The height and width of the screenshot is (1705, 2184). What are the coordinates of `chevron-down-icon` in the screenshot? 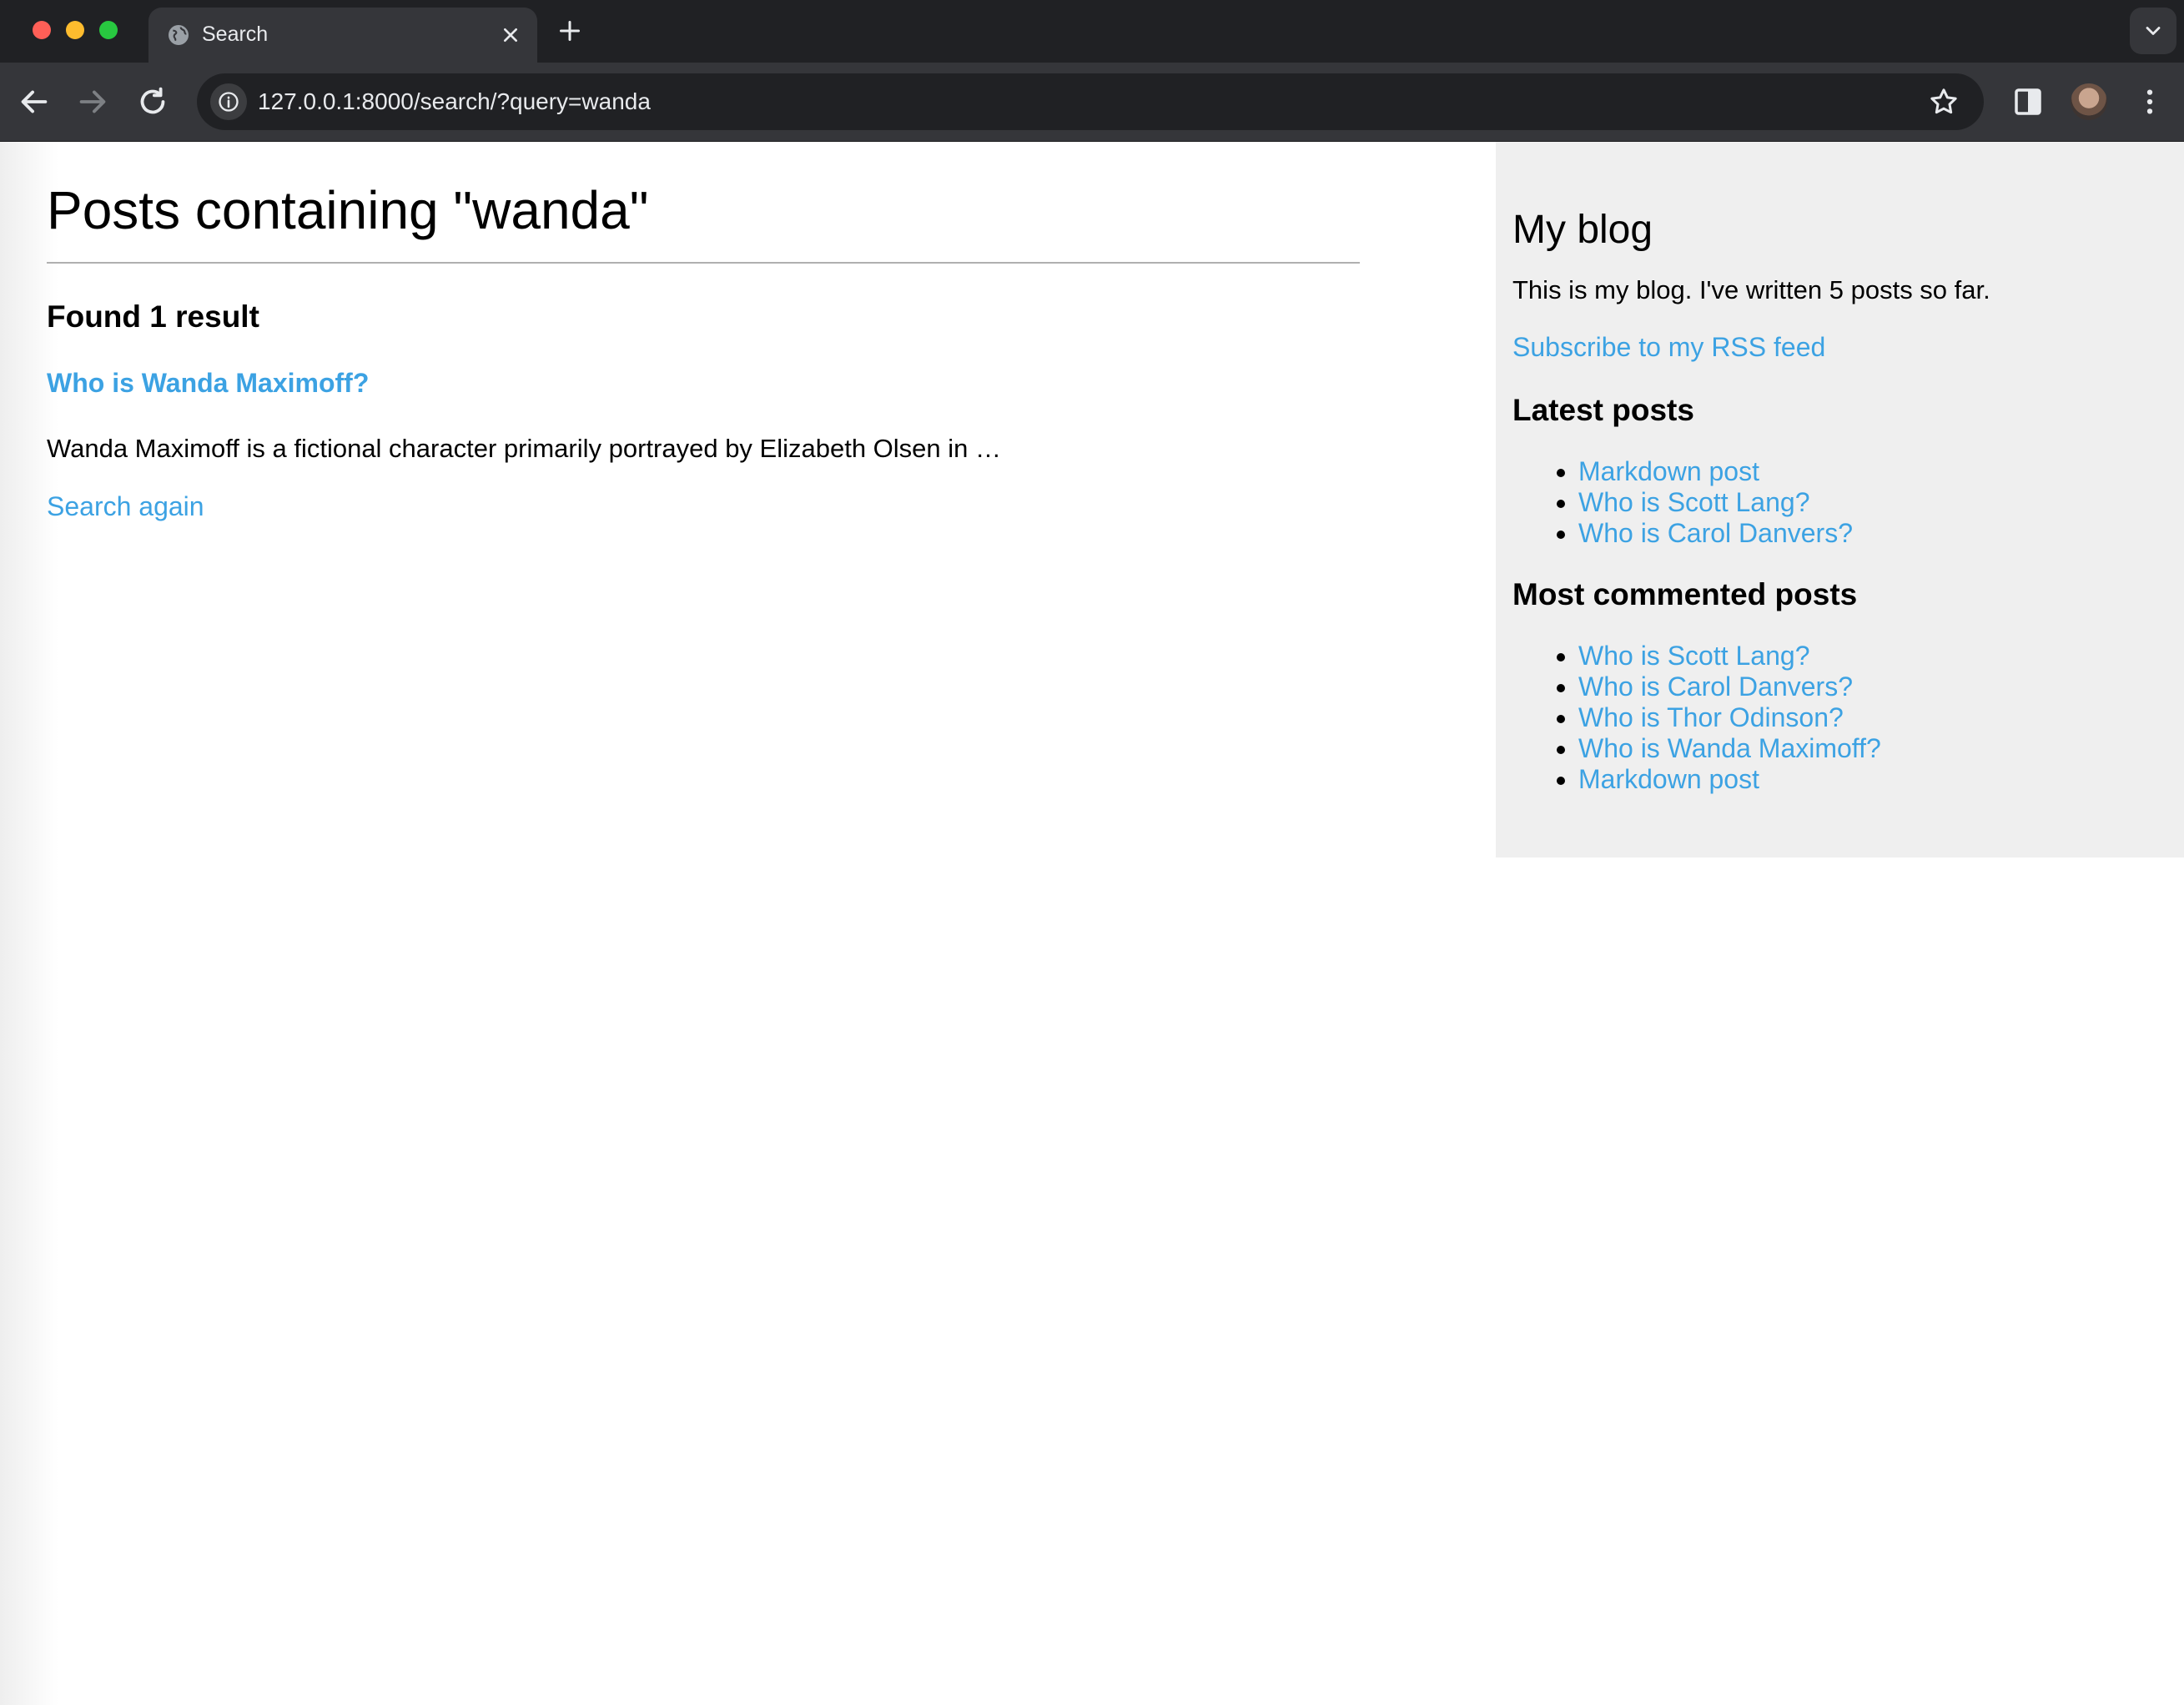 It's located at (2153, 31).